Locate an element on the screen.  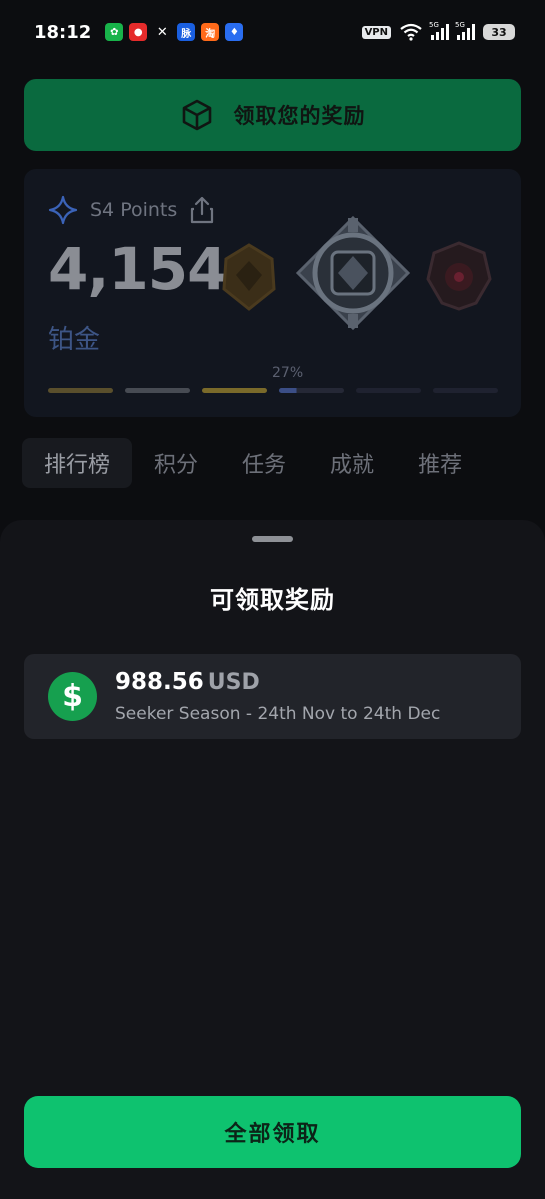
app-red-icon: ● is located at coordinates (138, 32).